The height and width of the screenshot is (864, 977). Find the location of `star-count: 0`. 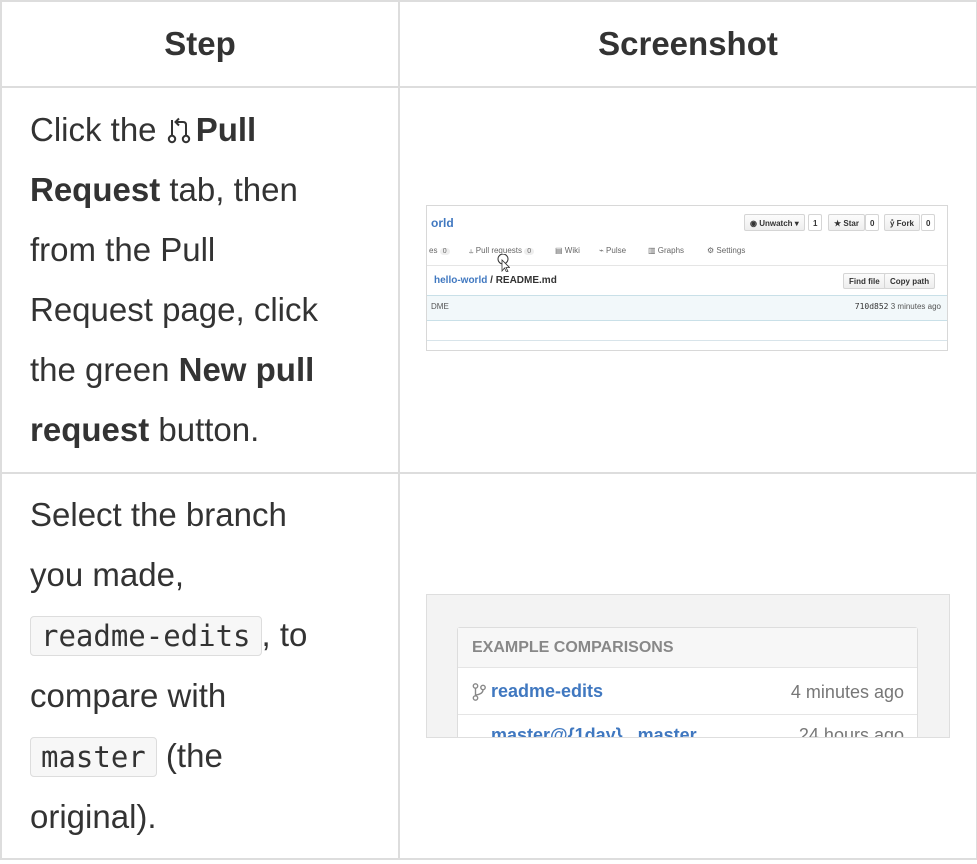

star-count: 0 is located at coordinates (872, 222).